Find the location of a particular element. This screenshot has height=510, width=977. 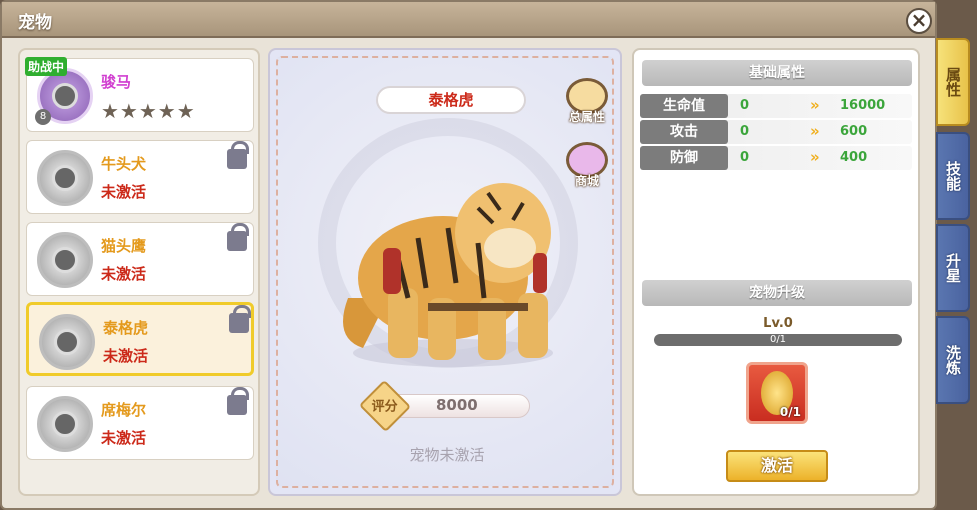

attr-row-attack: 攻击 0 » 600 is located at coordinates (776, 132).